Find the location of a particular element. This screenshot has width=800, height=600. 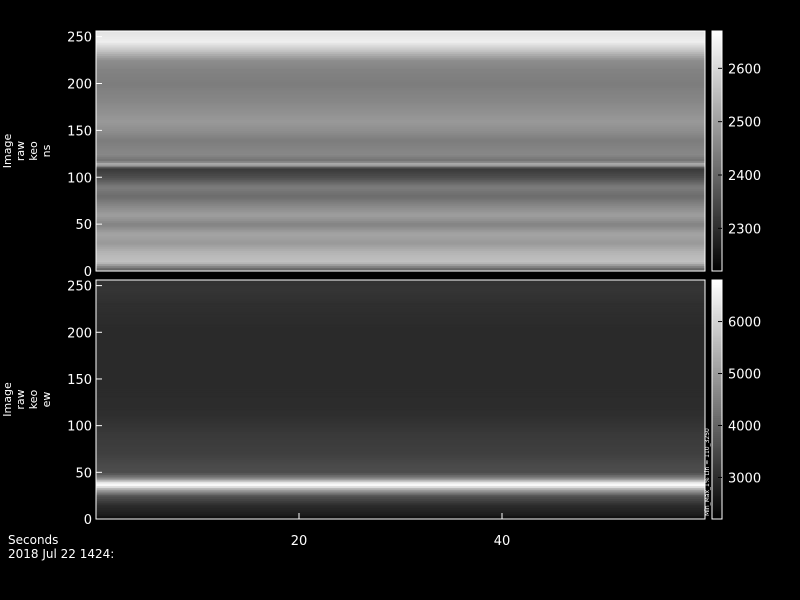

ew-colorbar-tick-label: 5000 is located at coordinates (744, 375).